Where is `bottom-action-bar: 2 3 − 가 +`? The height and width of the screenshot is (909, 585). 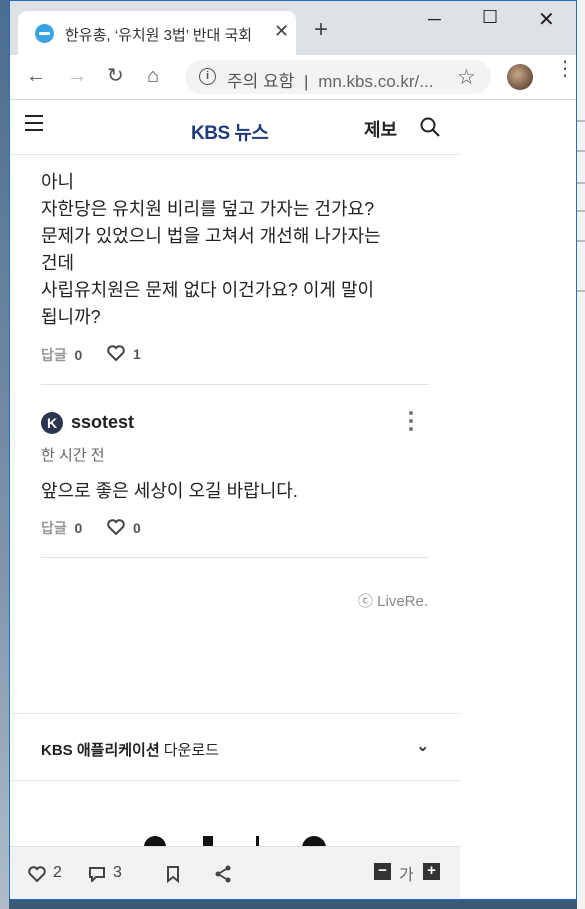 bottom-action-bar: 2 3 − 가 + is located at coordinates (235, 872).